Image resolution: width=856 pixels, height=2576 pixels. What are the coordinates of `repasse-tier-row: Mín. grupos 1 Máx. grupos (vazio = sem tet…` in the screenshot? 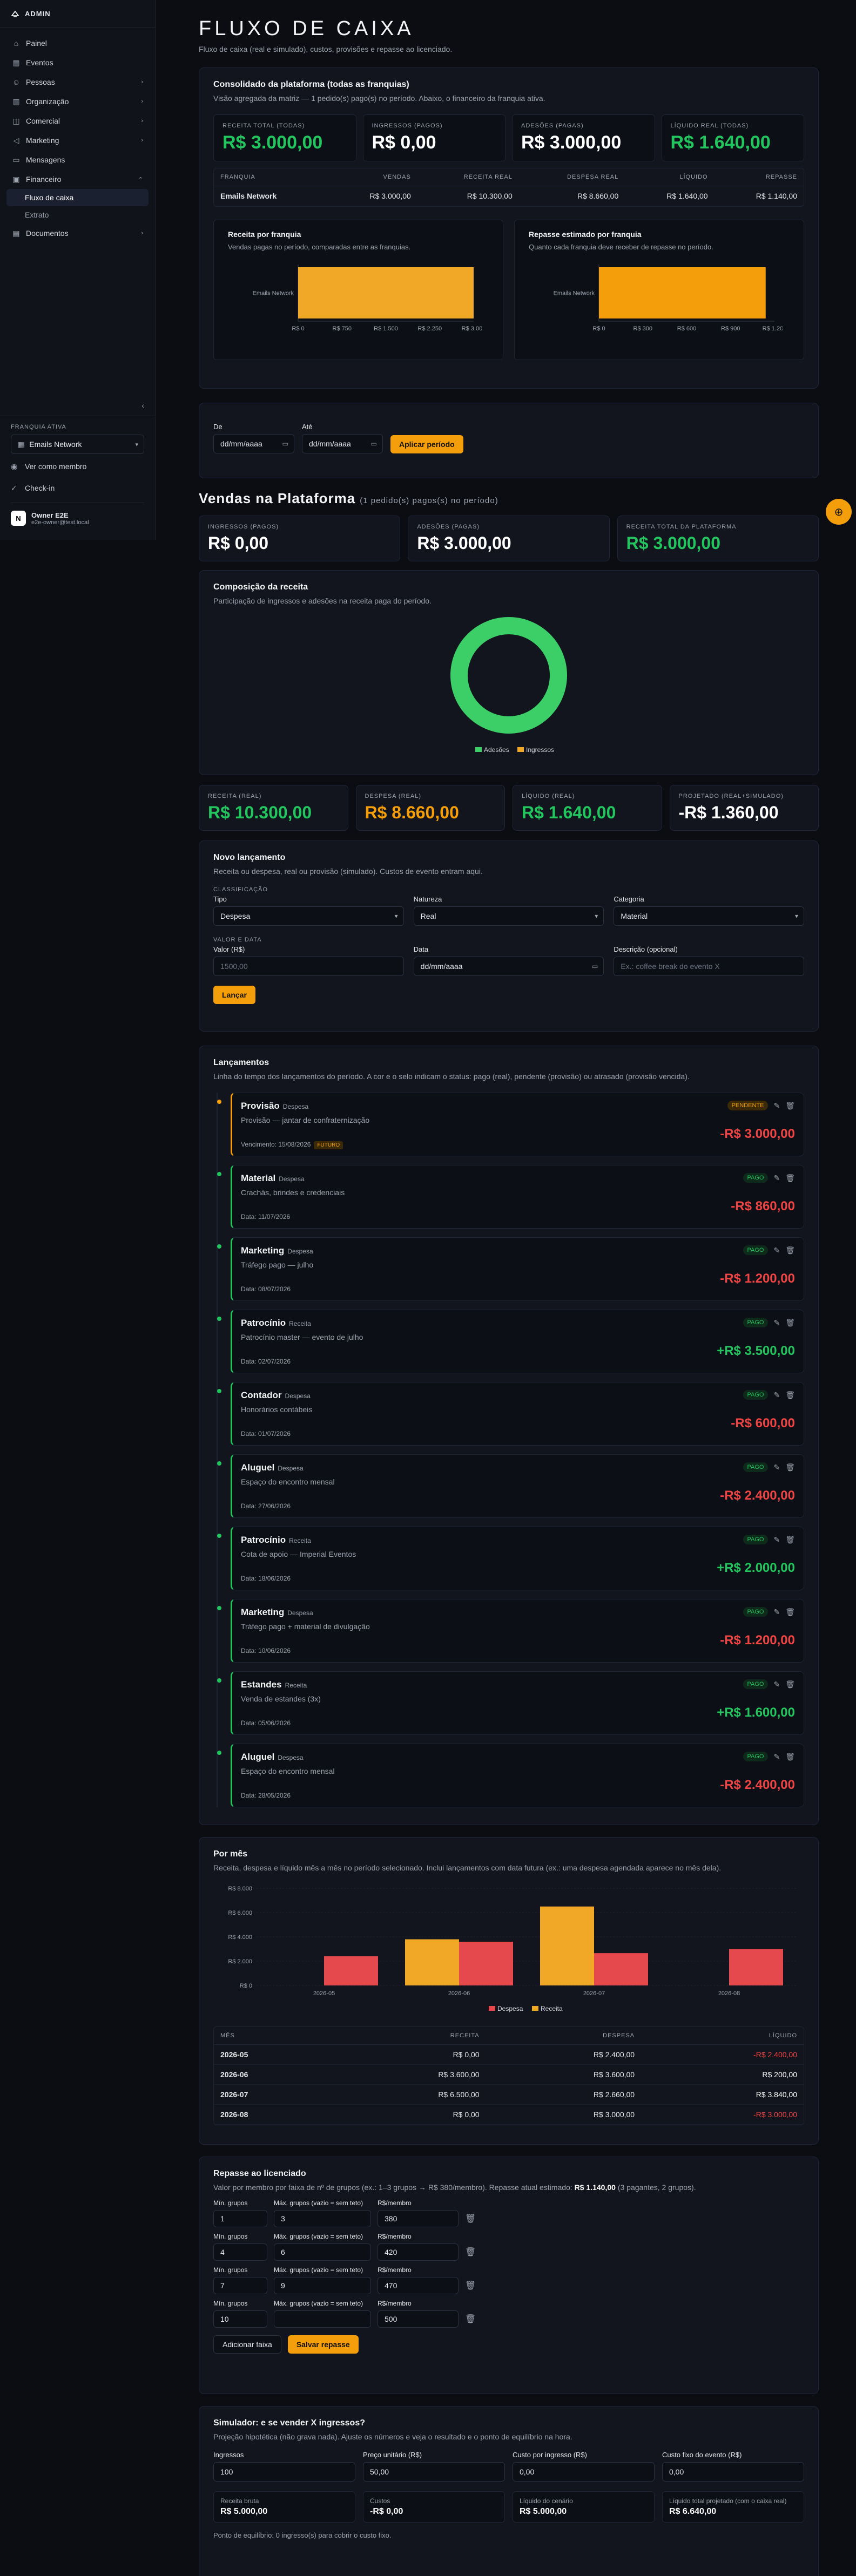 It's located at (508, 2213).